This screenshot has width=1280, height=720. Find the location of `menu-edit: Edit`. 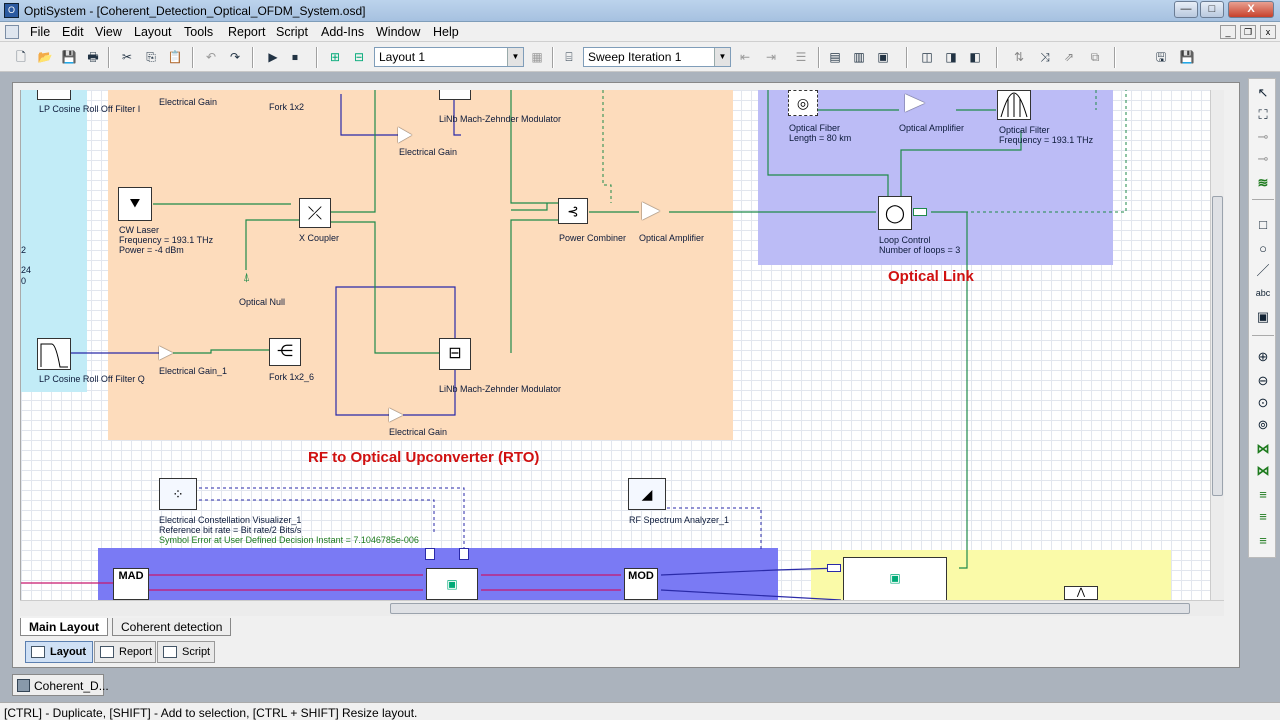

menu-edit: Edit is located at coordinates (73, 32).